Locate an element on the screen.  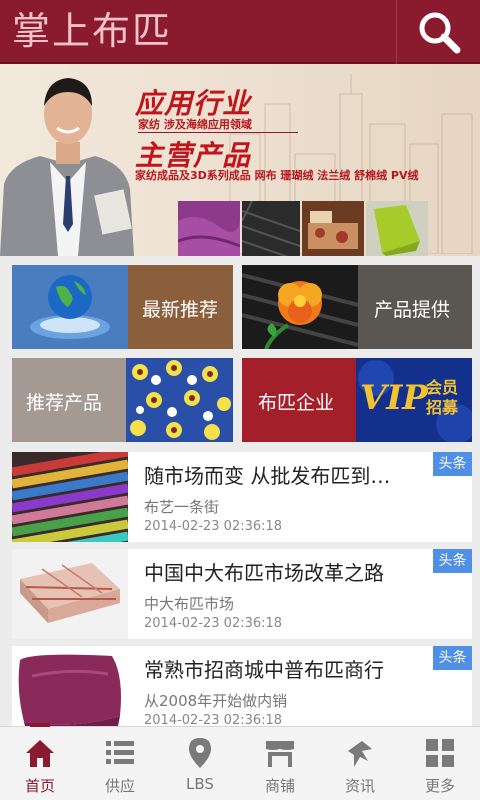
news-subtitle: 中大布匹市场 is located at coordinates (189, 604).